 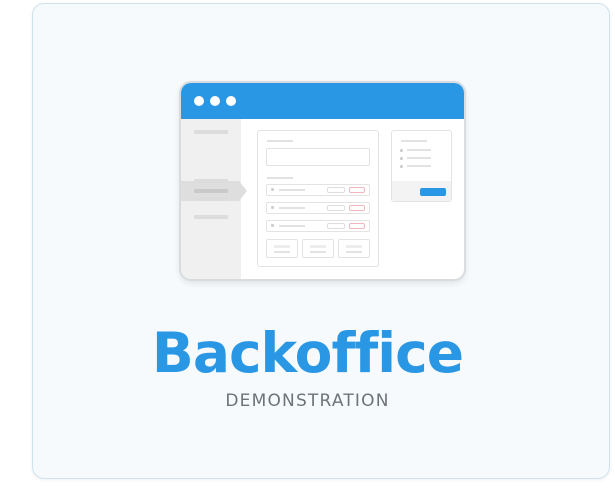 I want to click on settings-save-button-shape, so click(x=433, y=192).